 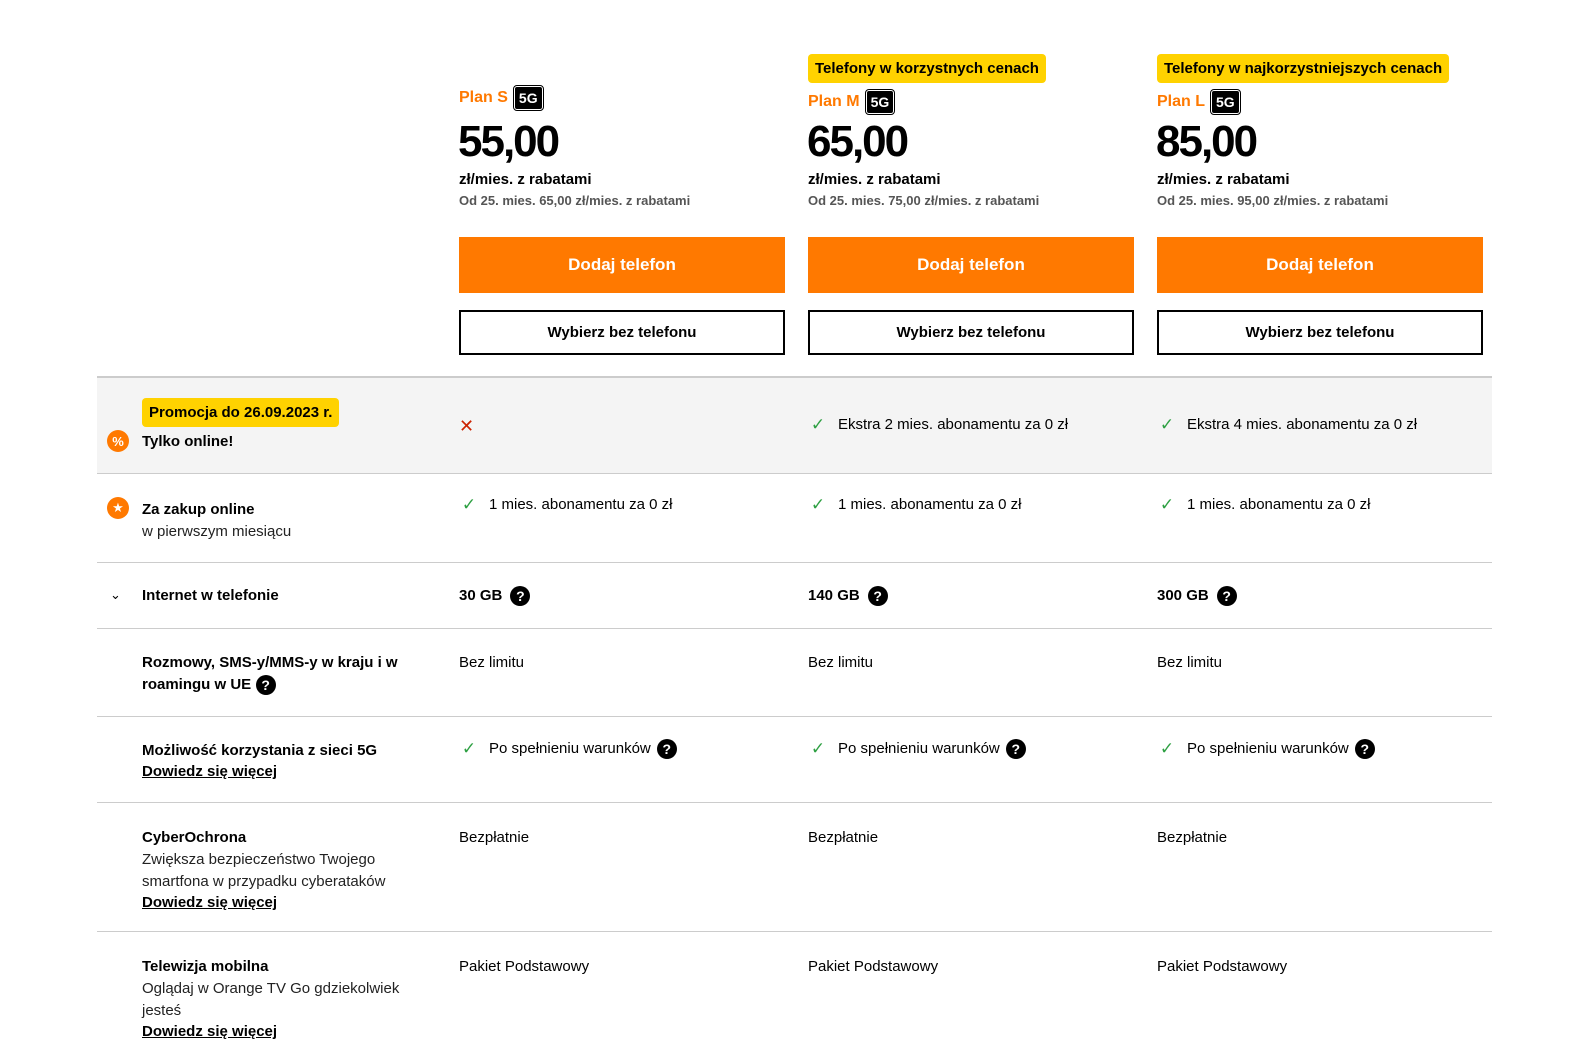 I want to click on row-label: Promocja do 26.09.2023 r. Tylko online!, so click(x=287, y=425).